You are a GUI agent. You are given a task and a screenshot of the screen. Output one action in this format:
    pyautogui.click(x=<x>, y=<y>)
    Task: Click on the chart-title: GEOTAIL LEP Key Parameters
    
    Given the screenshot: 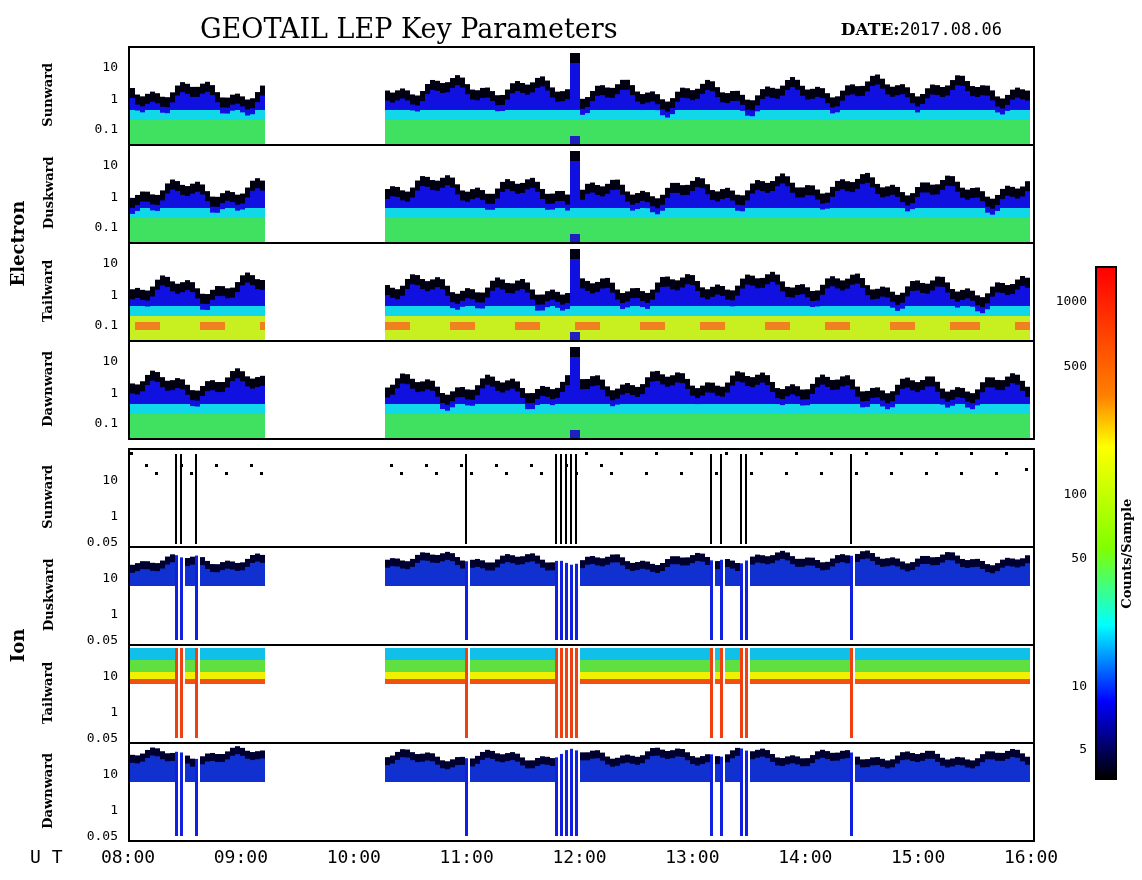 What is the action you would take?
    pyautogui.click(x=409, y=28)
    